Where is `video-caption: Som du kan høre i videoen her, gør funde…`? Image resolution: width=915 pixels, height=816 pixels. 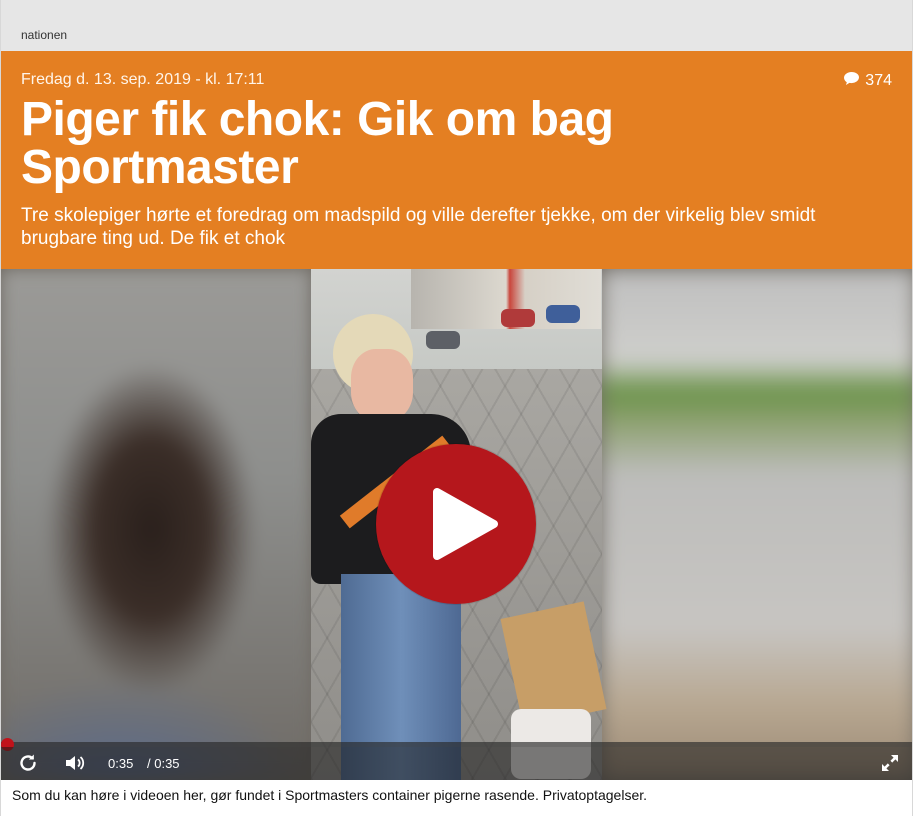 video-caption: Som du kan høre i videoen her, gør funde… is located at coordinates (330, 795).